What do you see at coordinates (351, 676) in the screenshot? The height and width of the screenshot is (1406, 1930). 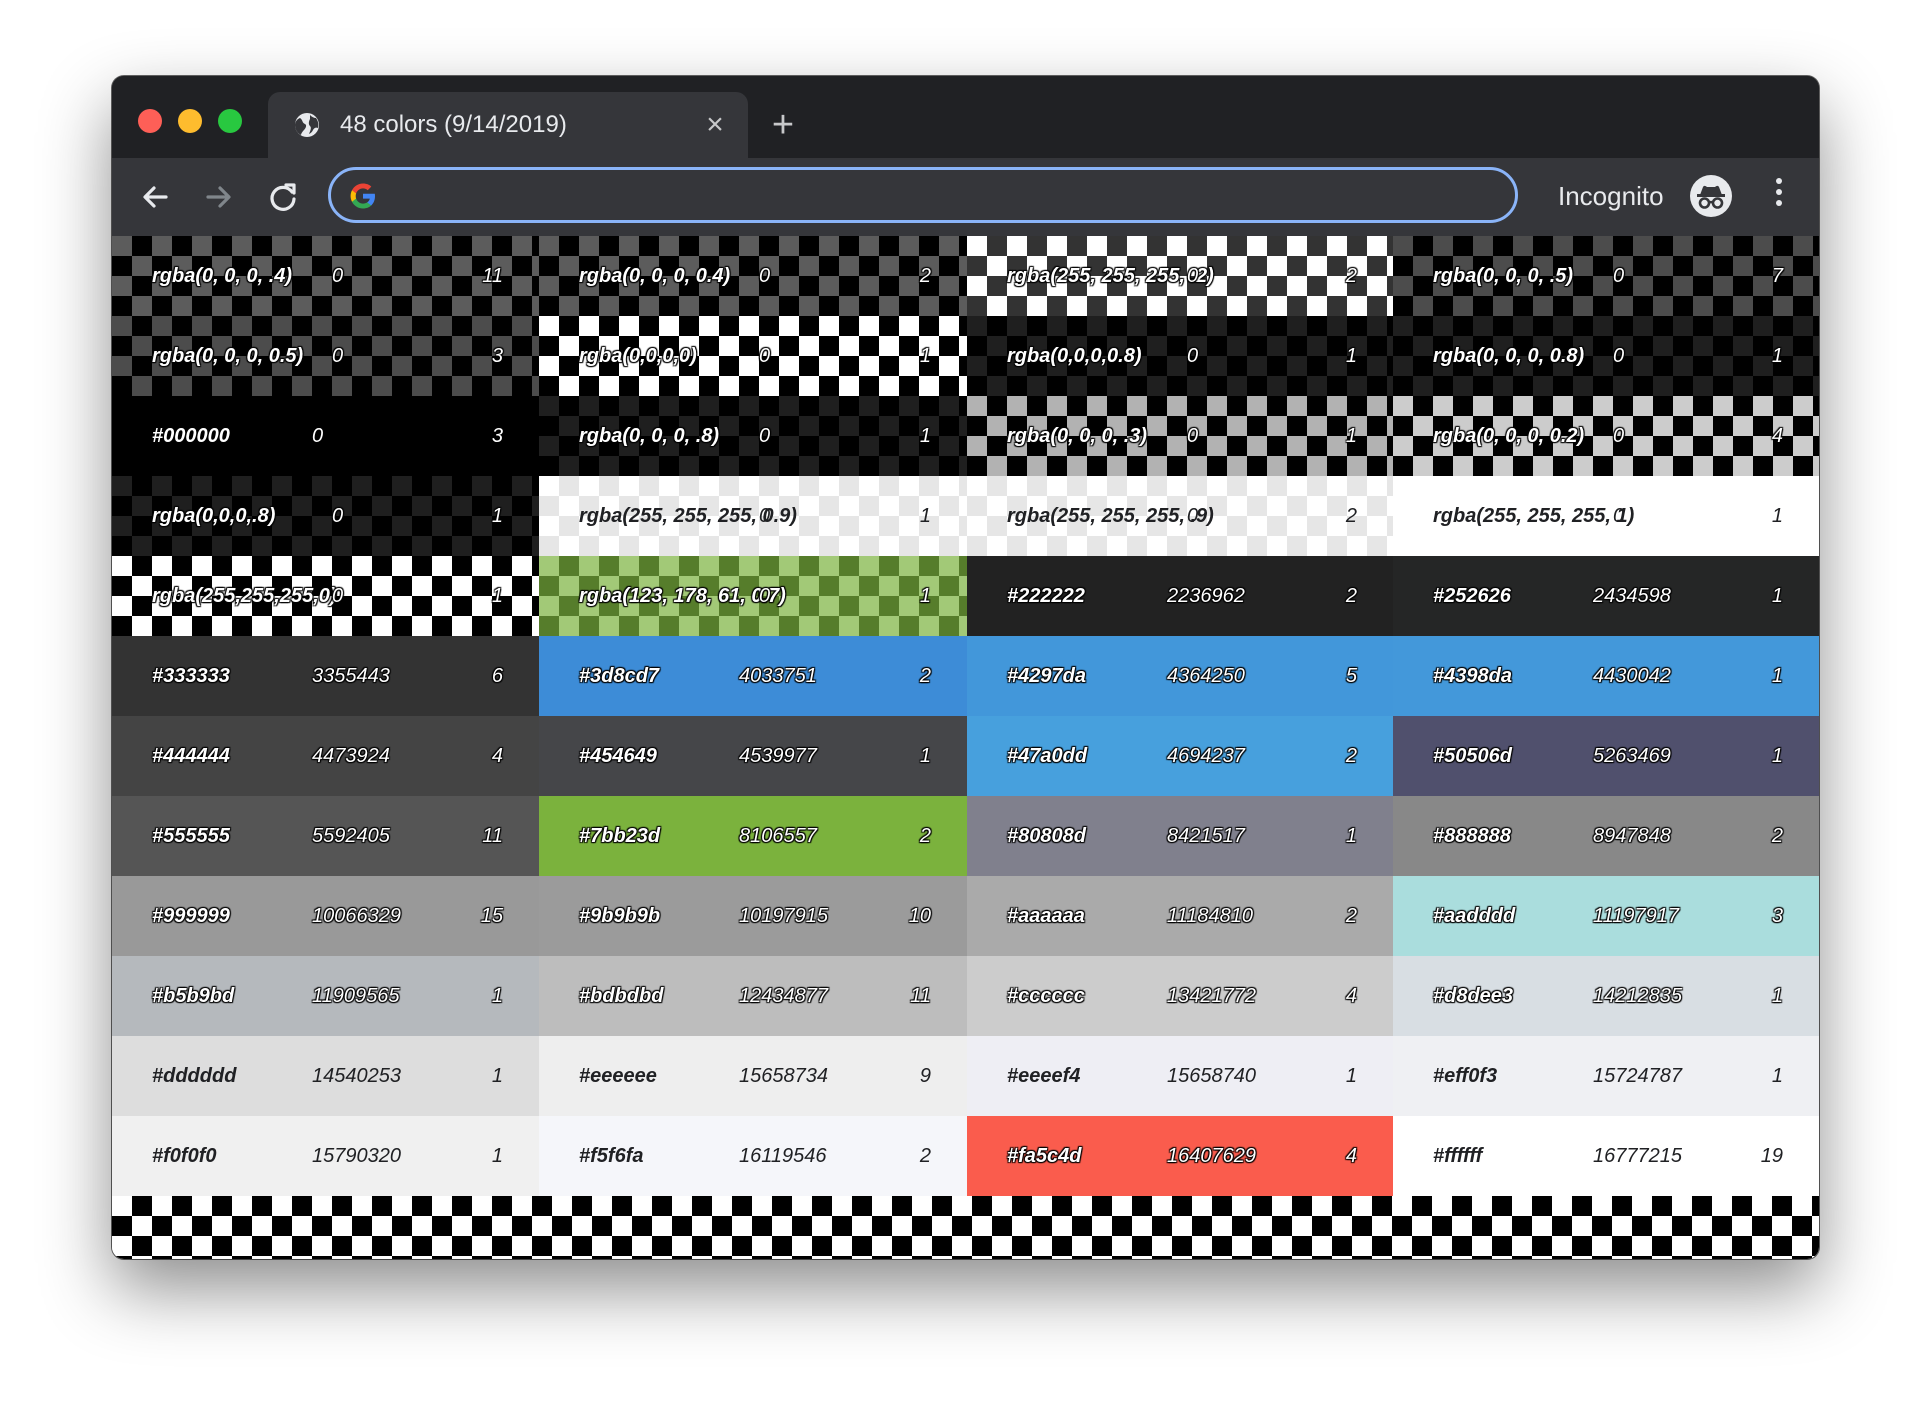 I see `color-number: 3355443` at bounding box center [351, 676].